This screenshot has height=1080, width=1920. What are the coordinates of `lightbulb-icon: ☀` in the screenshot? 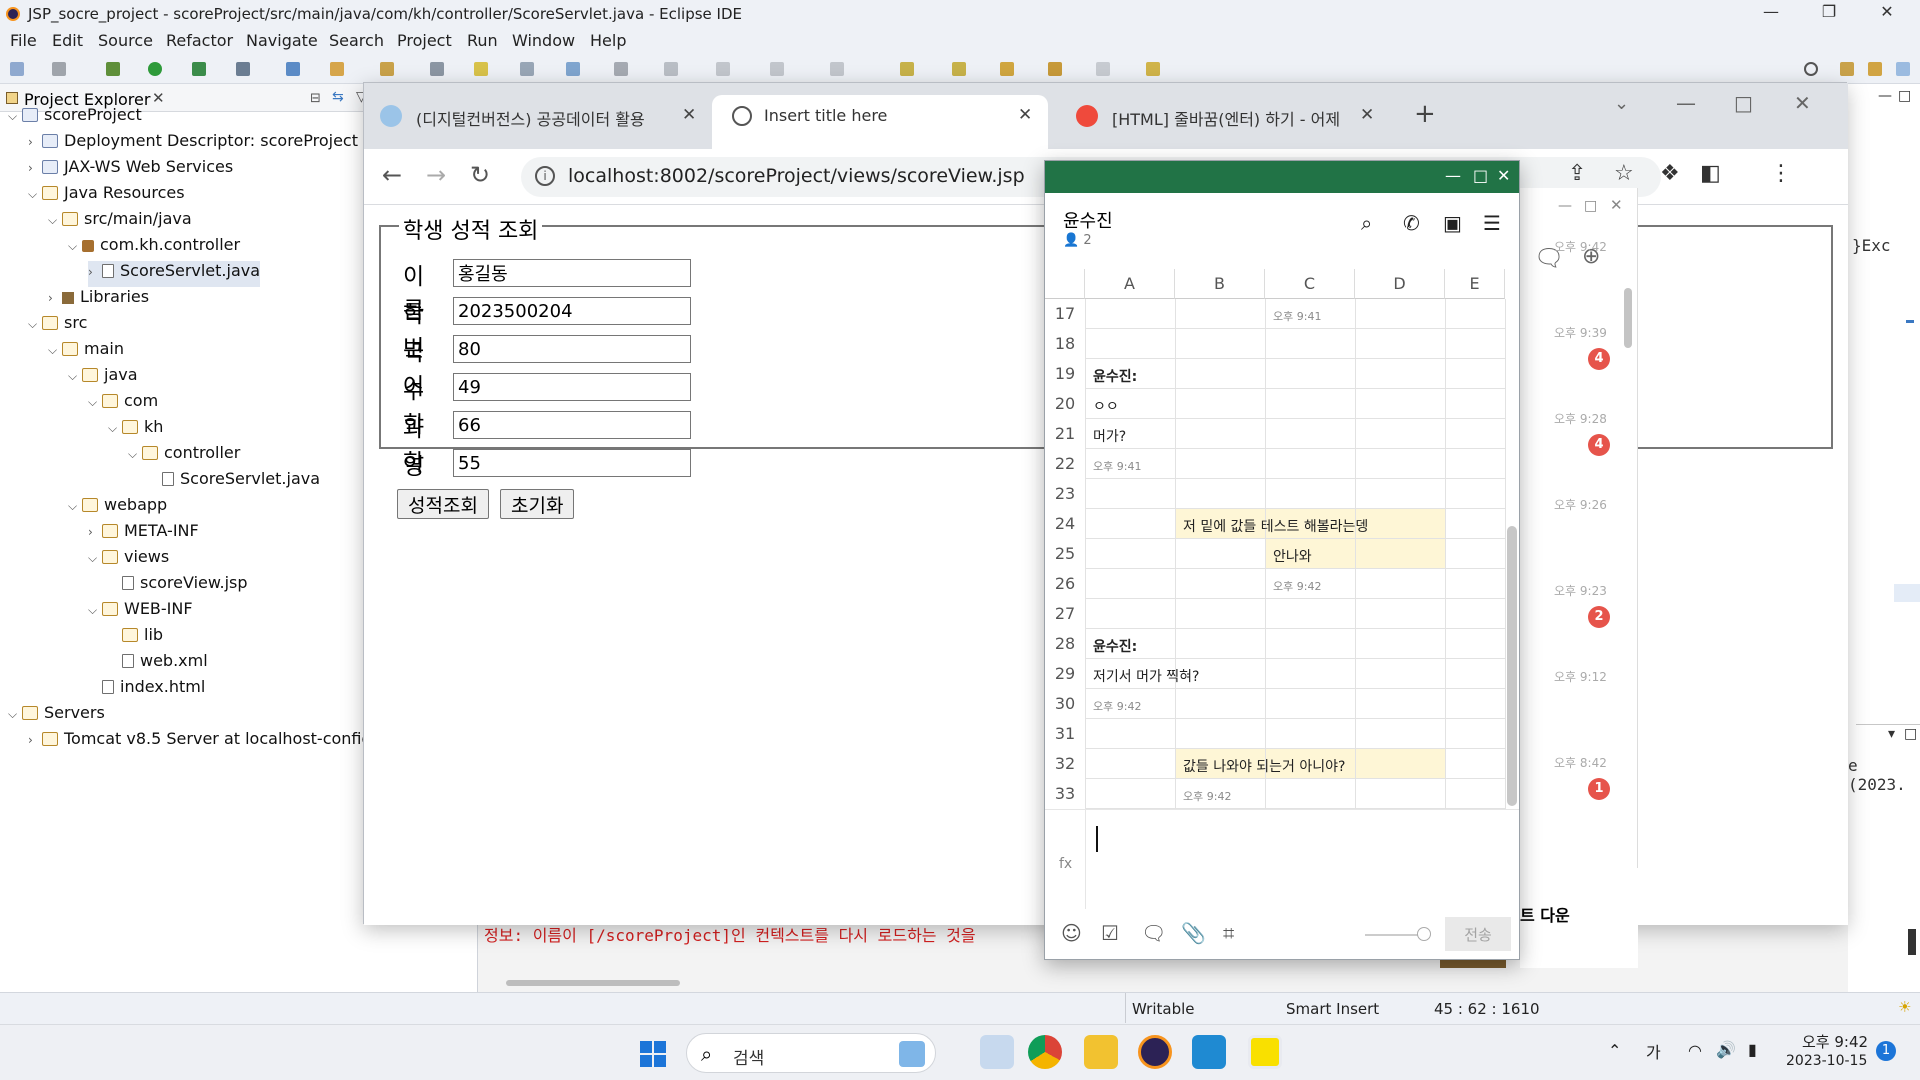 It's located at (1904, 1007).